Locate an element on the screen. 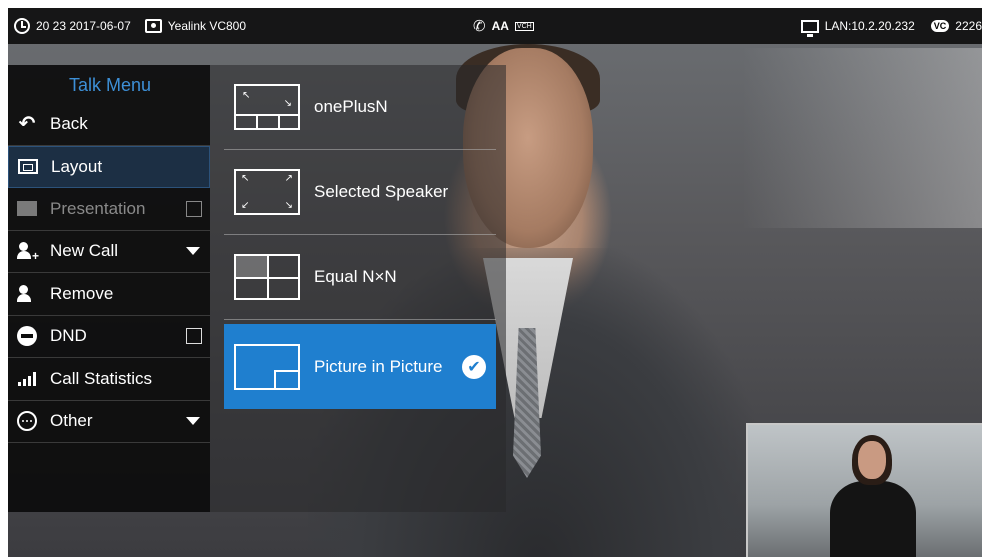 Image resolution: width=982 pixels, height=557 pixels. new-call-icon: + is located at coordinates (27, 252).